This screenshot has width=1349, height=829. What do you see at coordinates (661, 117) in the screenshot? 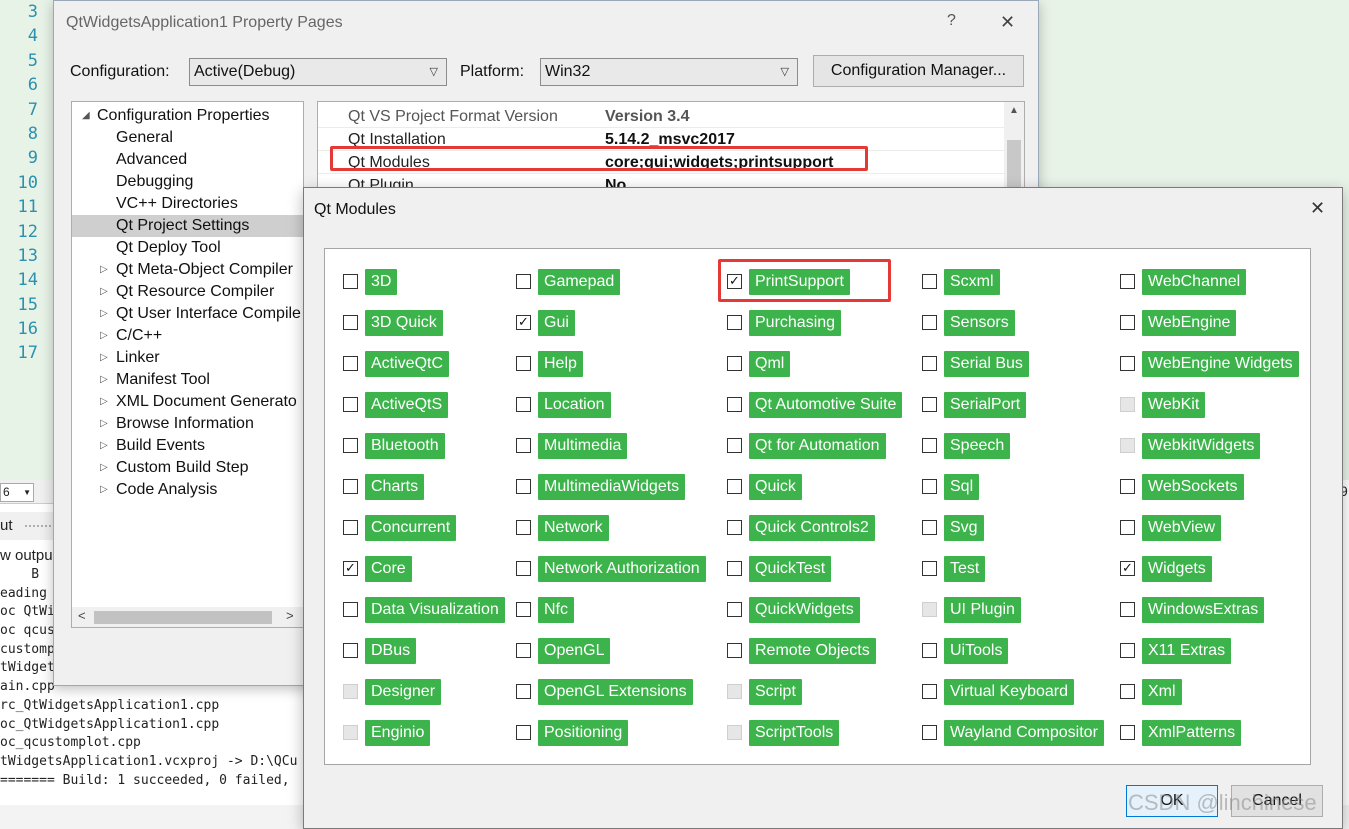
I see `property-row: Qt VS Project Format Version Version 3.4` at bounding box center [661, 117].